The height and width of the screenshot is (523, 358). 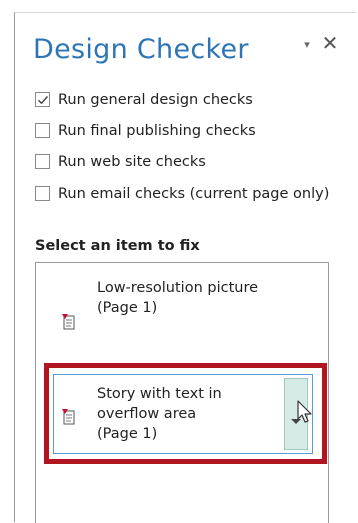 What do you see at coordinates (42, 193) in the screenshot?
I see `email-checks-checkbox` at bounding box center [42, 193].